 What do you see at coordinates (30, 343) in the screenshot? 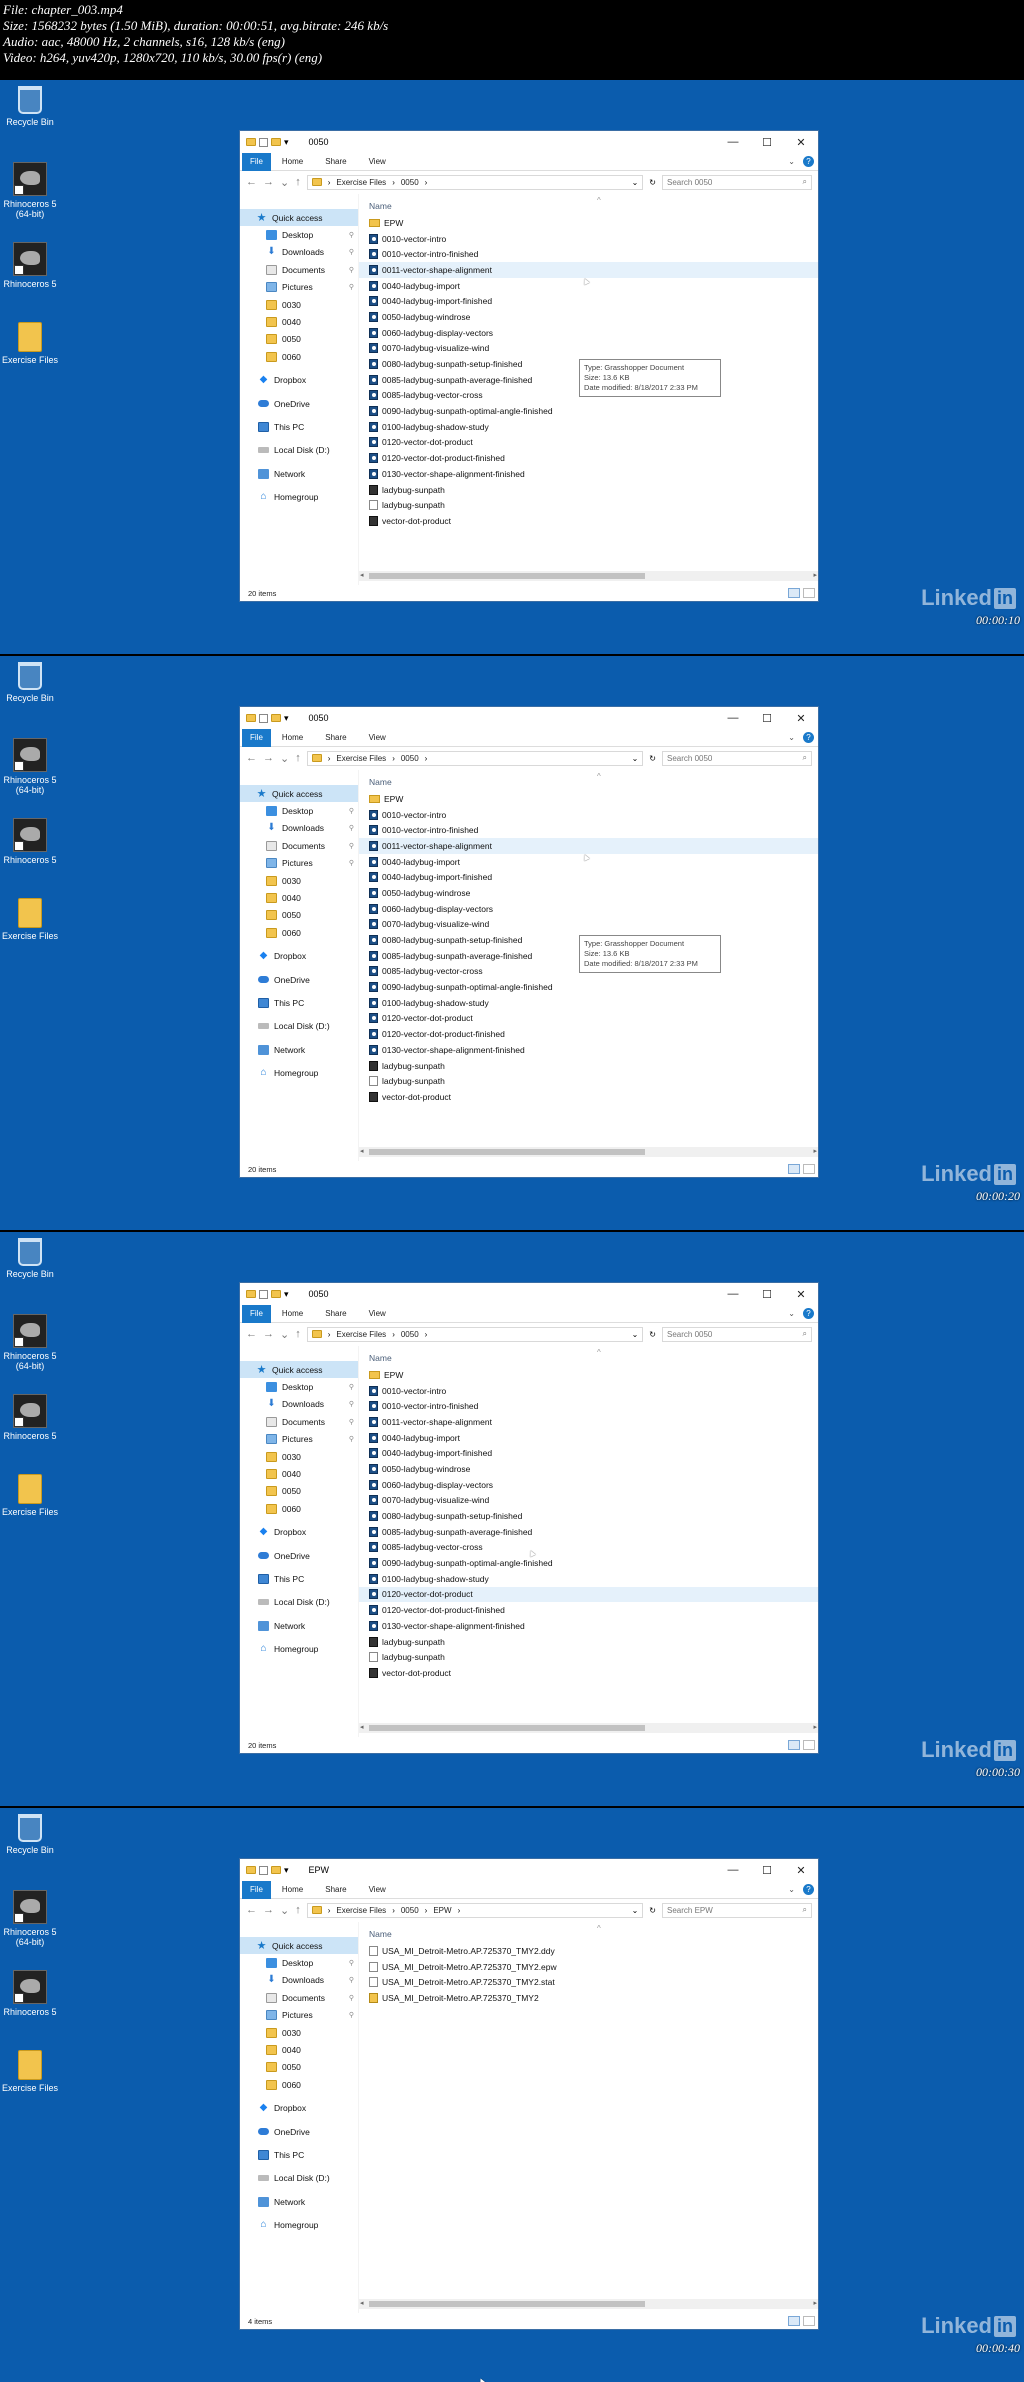
I see `desktop-icon: Exercise Files` at bounding box center [30, 343].